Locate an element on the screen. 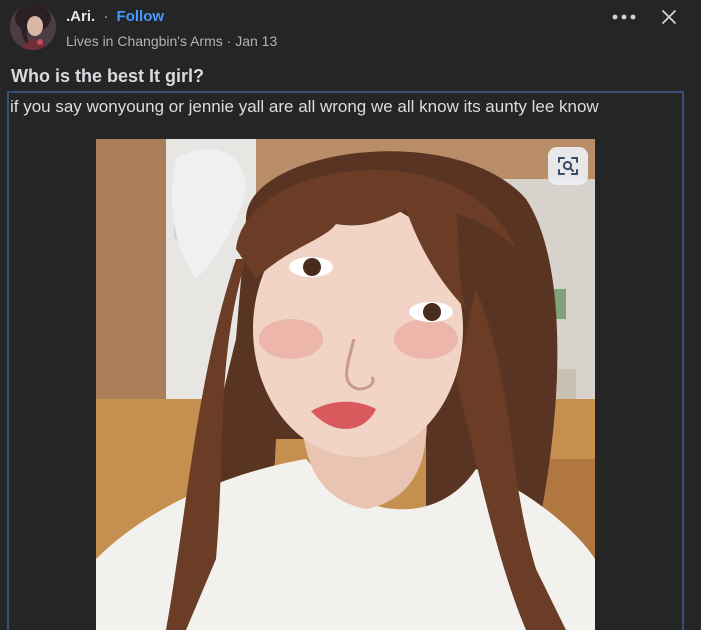  more-options-button is located at coordinates (624, 17).